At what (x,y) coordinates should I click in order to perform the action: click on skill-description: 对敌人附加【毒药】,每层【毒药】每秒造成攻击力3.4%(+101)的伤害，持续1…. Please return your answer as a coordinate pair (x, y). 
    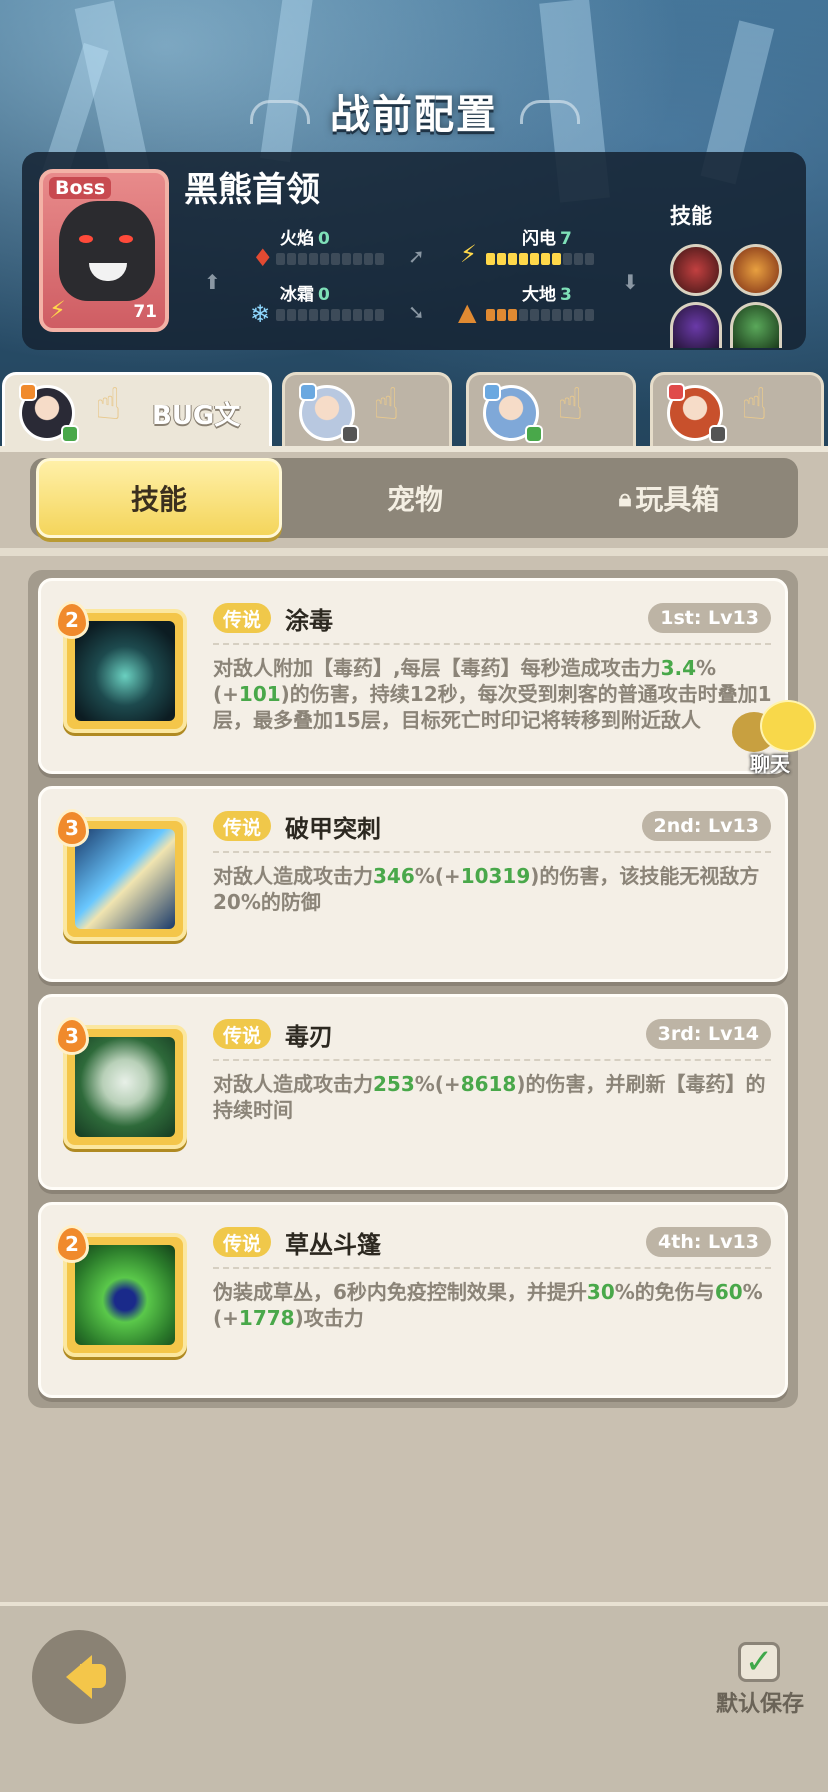
    Looking at the image, I should click on (492, 694).